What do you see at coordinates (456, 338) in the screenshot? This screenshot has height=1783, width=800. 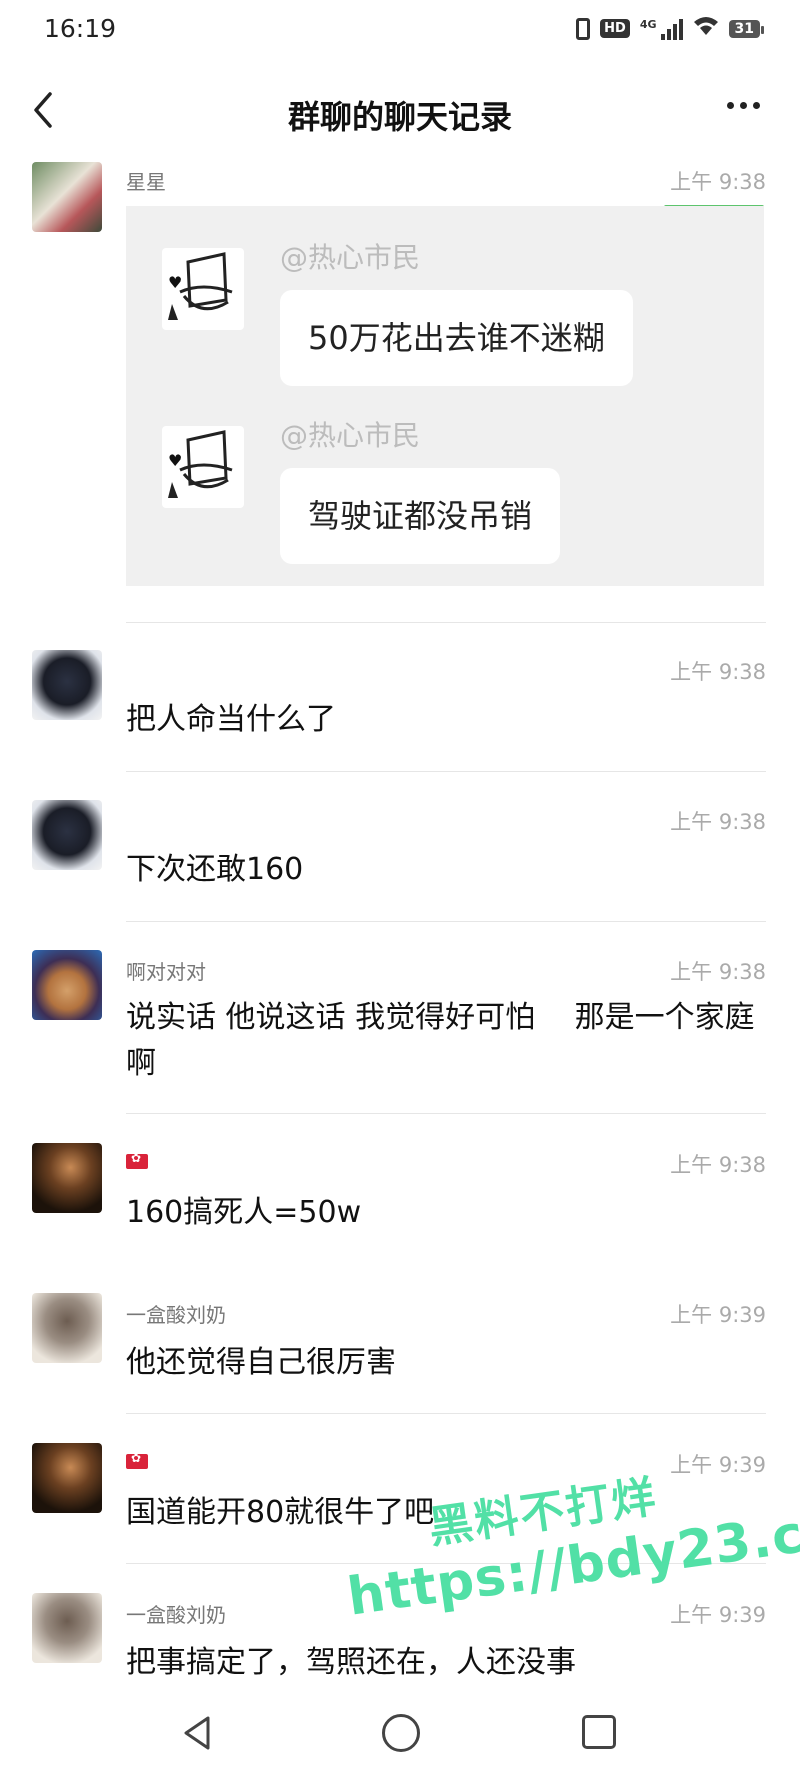 I see `quoted-message-bubble: 50万花出去谁不迷糊` at bounding box center [456, 338].